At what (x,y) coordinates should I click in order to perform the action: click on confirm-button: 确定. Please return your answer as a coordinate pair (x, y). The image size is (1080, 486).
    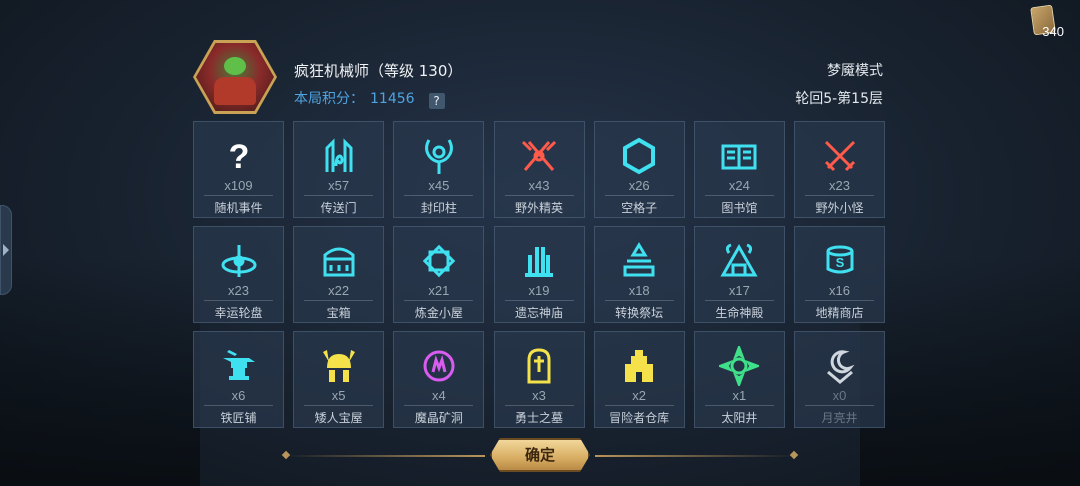
    Looking at the image, I should click on (540, 455).